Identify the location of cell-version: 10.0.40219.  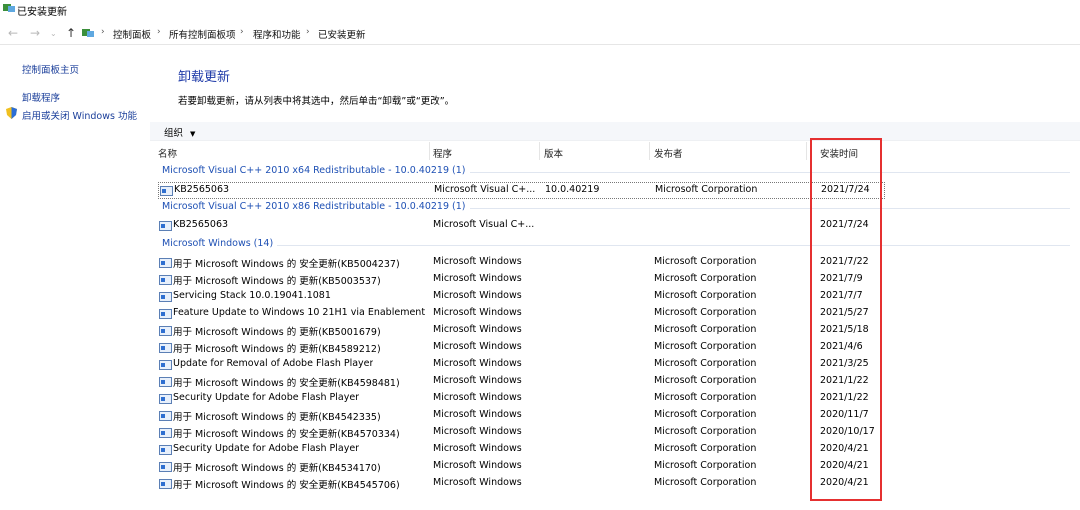
(572, 189).